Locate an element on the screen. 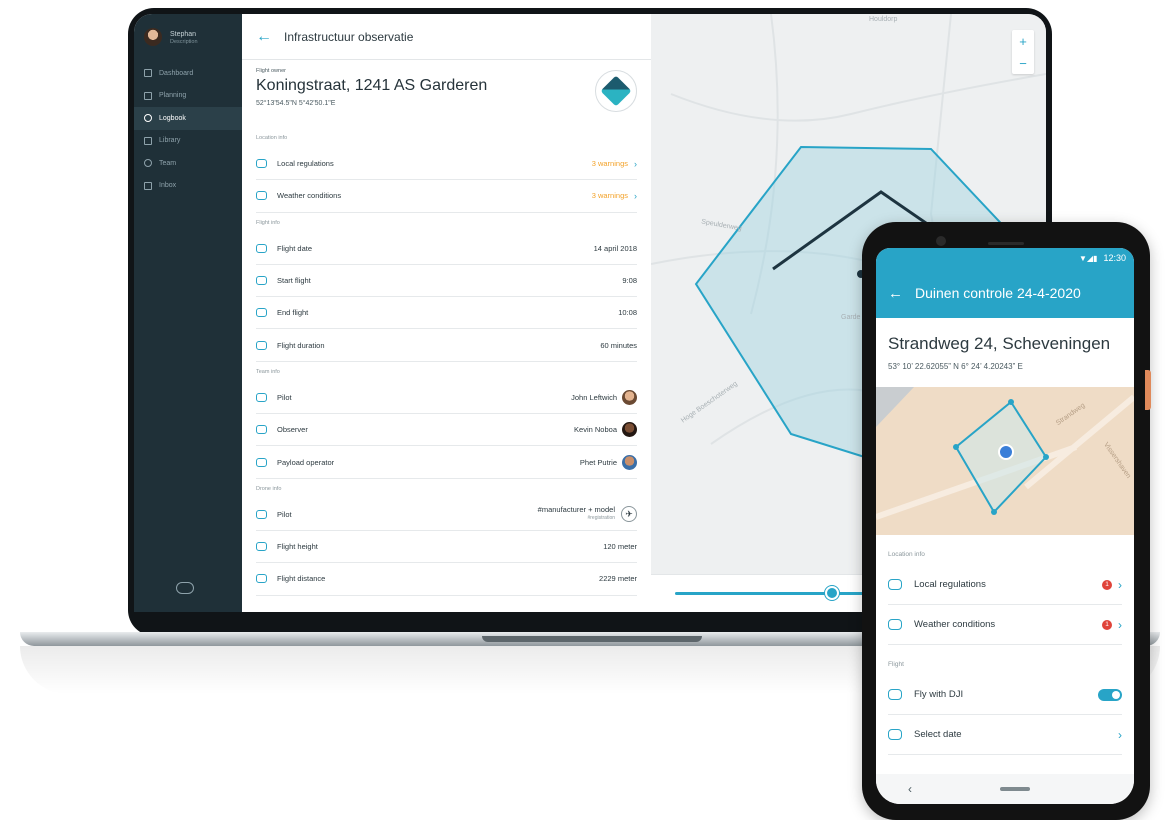  status-time: 12:30 is located at coordinates (1114, 258).